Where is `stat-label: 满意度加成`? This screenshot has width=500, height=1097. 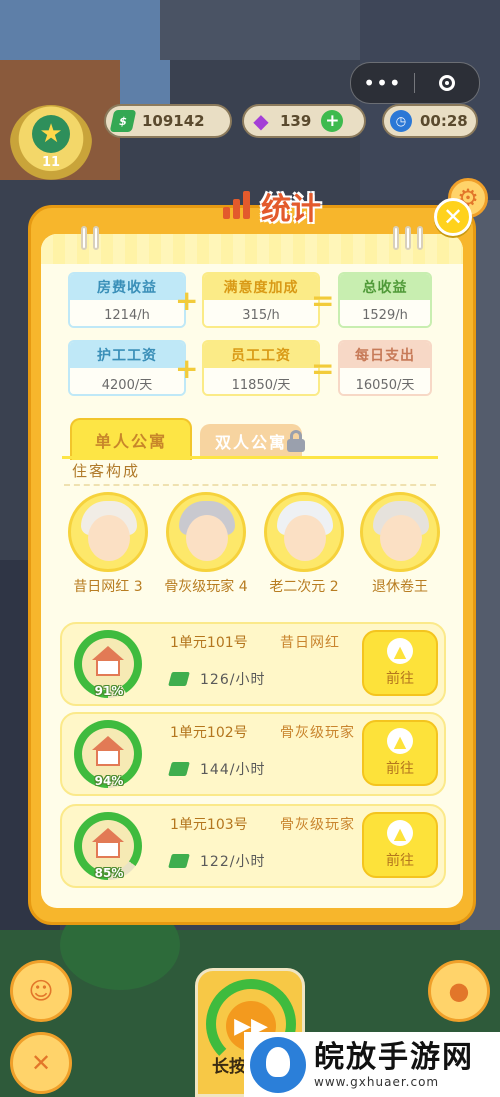 stat-label: 满意度加成 is located at coordinates (261, 287).